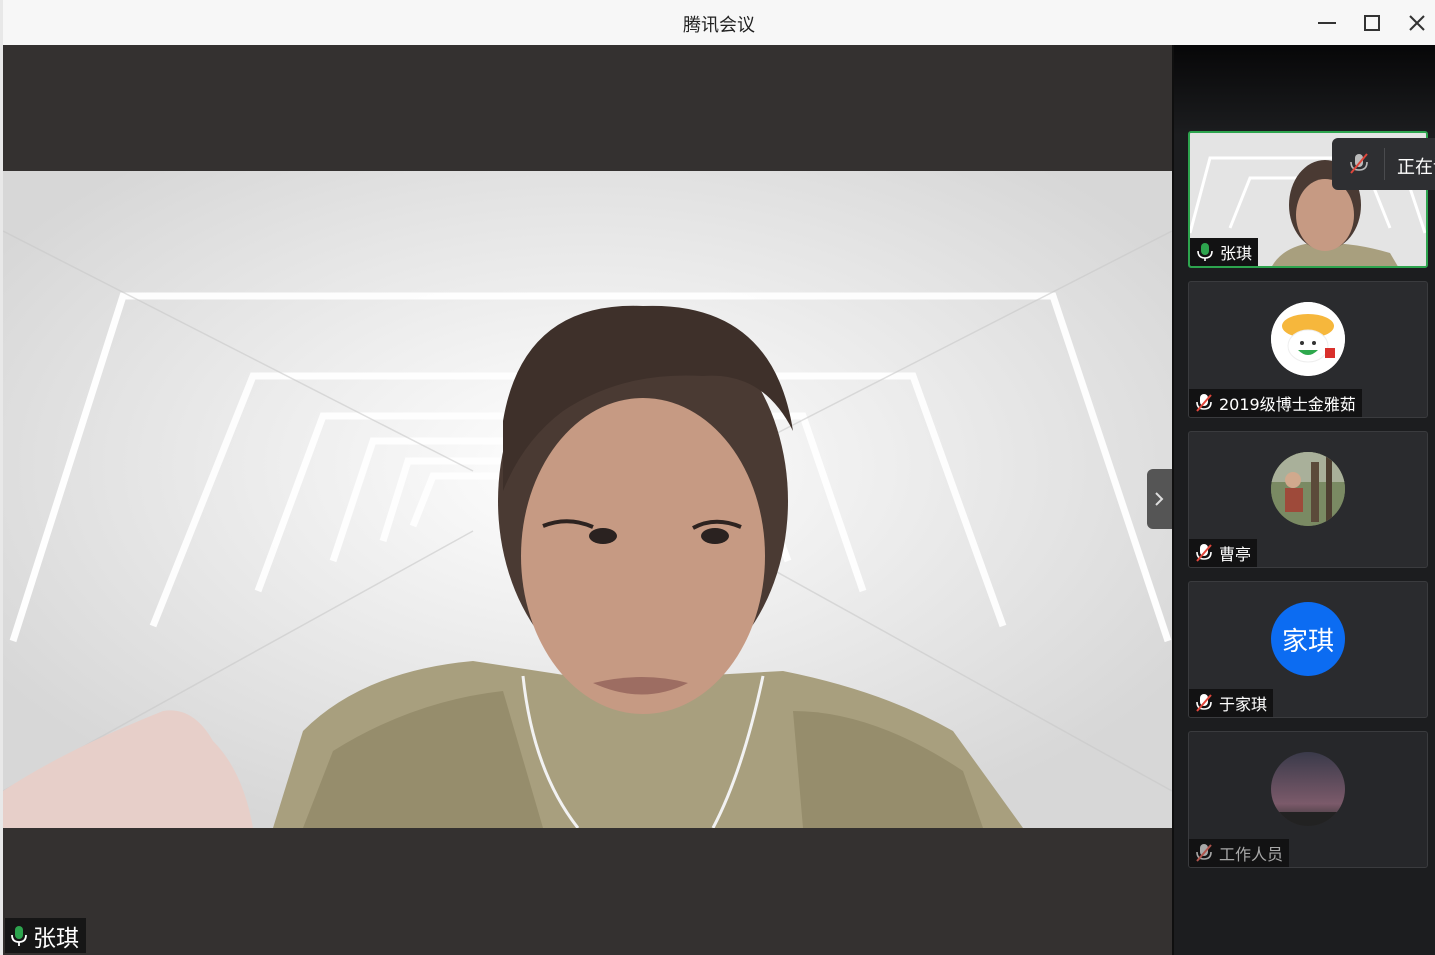  I want to click on collapse-sidebar-button, so click(1159, 499).